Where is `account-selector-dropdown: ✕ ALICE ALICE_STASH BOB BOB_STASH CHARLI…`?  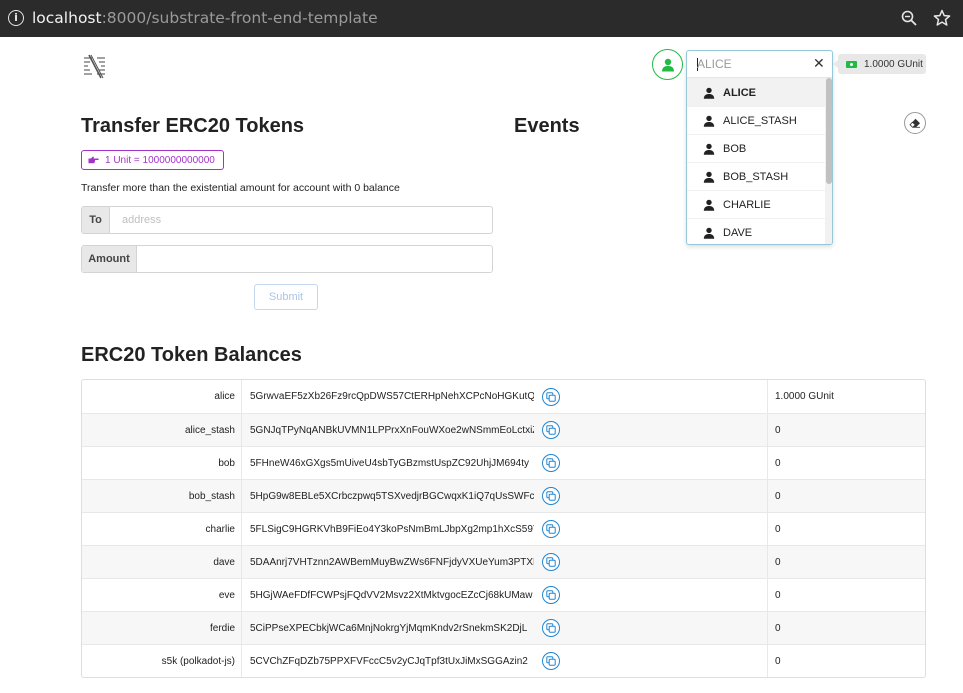 account-selector-dropdown: ✕ ALICE ALICE_STASH BOB BOB_STASH CHARLI… is located at coordinates (759, 147).